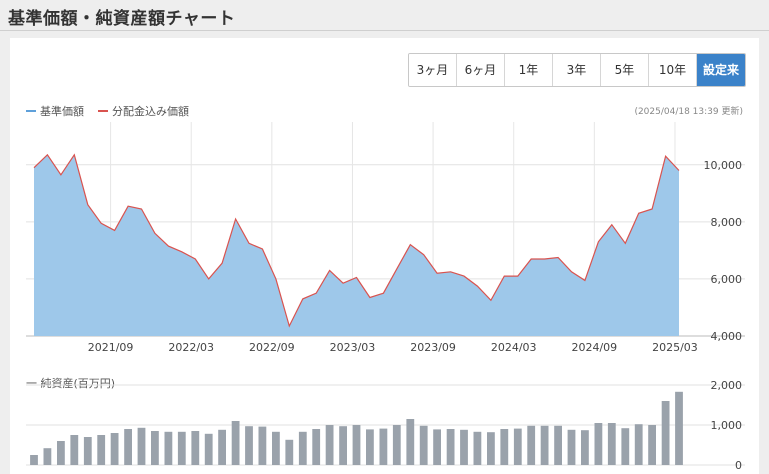 Image resolution: width=769 pixels, height=474 pixels. I want to click on x-tick-label: 2023/03, so click(353, 347).